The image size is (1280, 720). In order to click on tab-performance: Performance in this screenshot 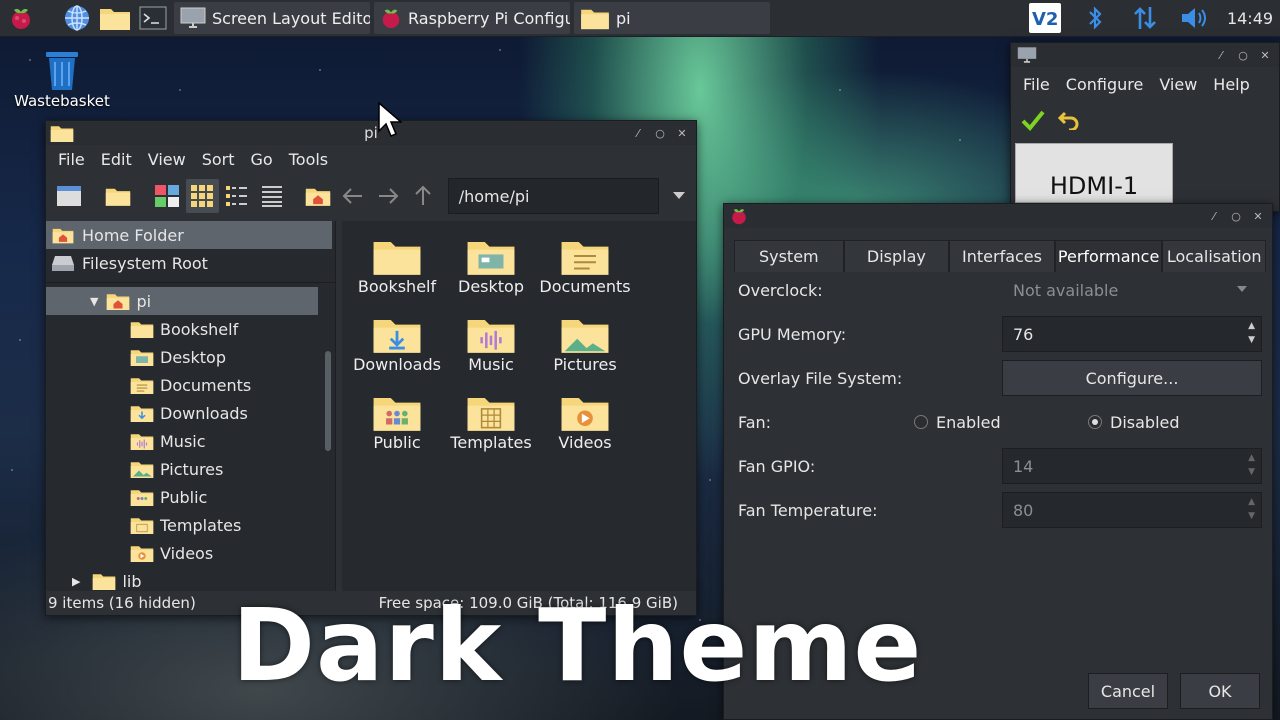, I will do `click(1108, 256)`.